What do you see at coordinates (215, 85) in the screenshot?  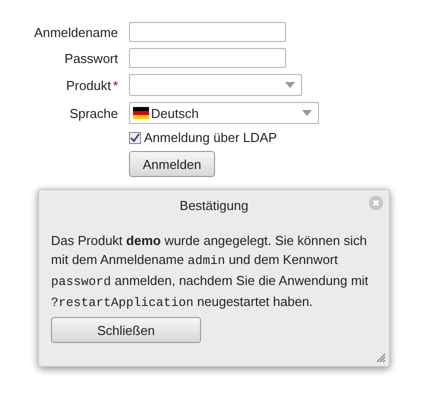 I see `dropdown` at bounding box center [215, 85].